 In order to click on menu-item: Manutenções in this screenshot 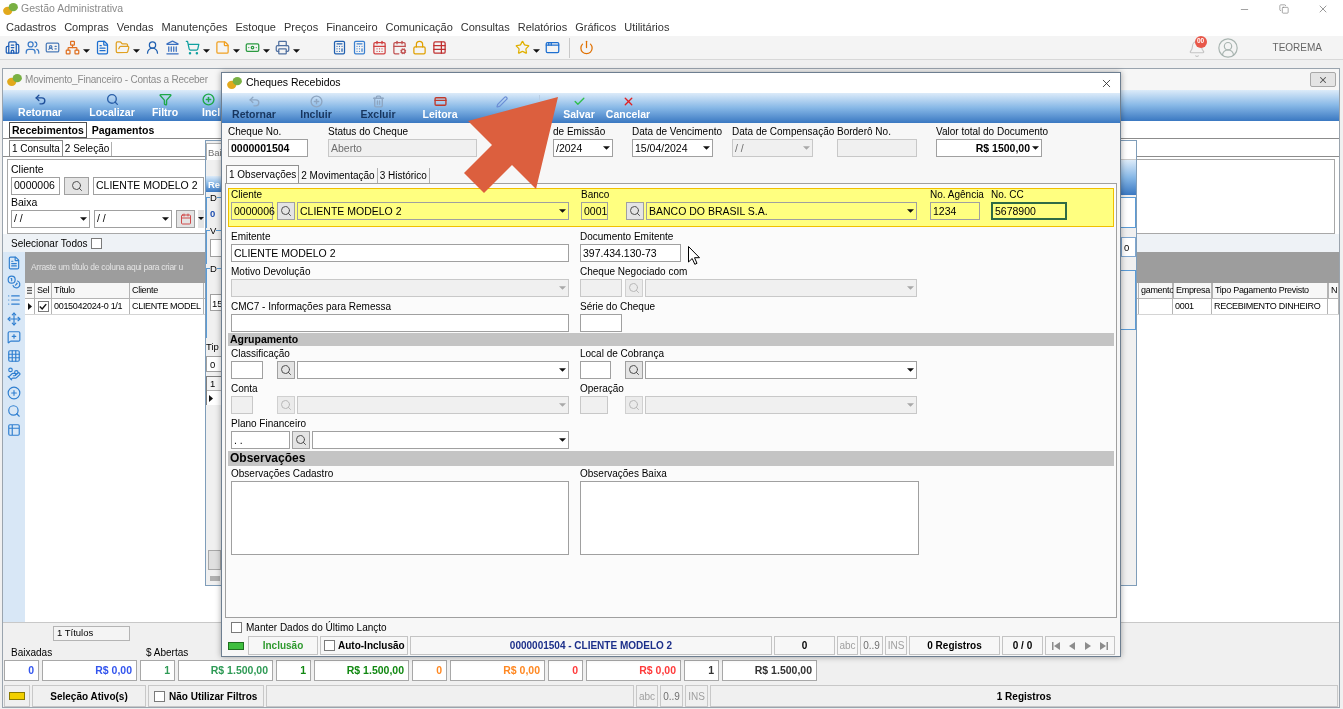, I will do `click(194, 27)`.